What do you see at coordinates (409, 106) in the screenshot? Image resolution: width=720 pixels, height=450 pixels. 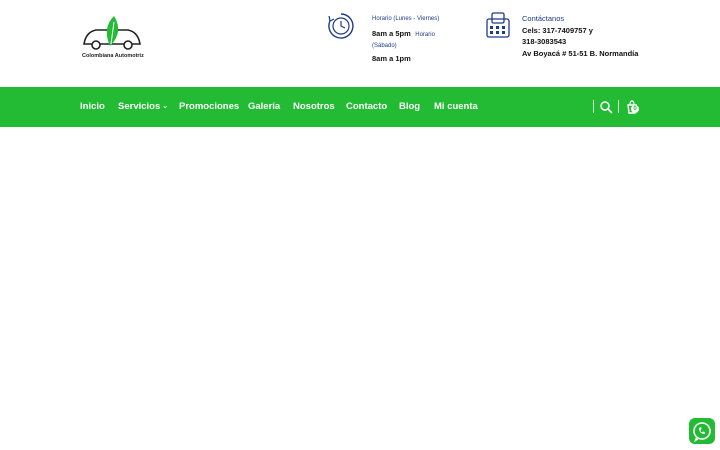 I see `nav-blog: Blog` at bounding box center [409, 106].